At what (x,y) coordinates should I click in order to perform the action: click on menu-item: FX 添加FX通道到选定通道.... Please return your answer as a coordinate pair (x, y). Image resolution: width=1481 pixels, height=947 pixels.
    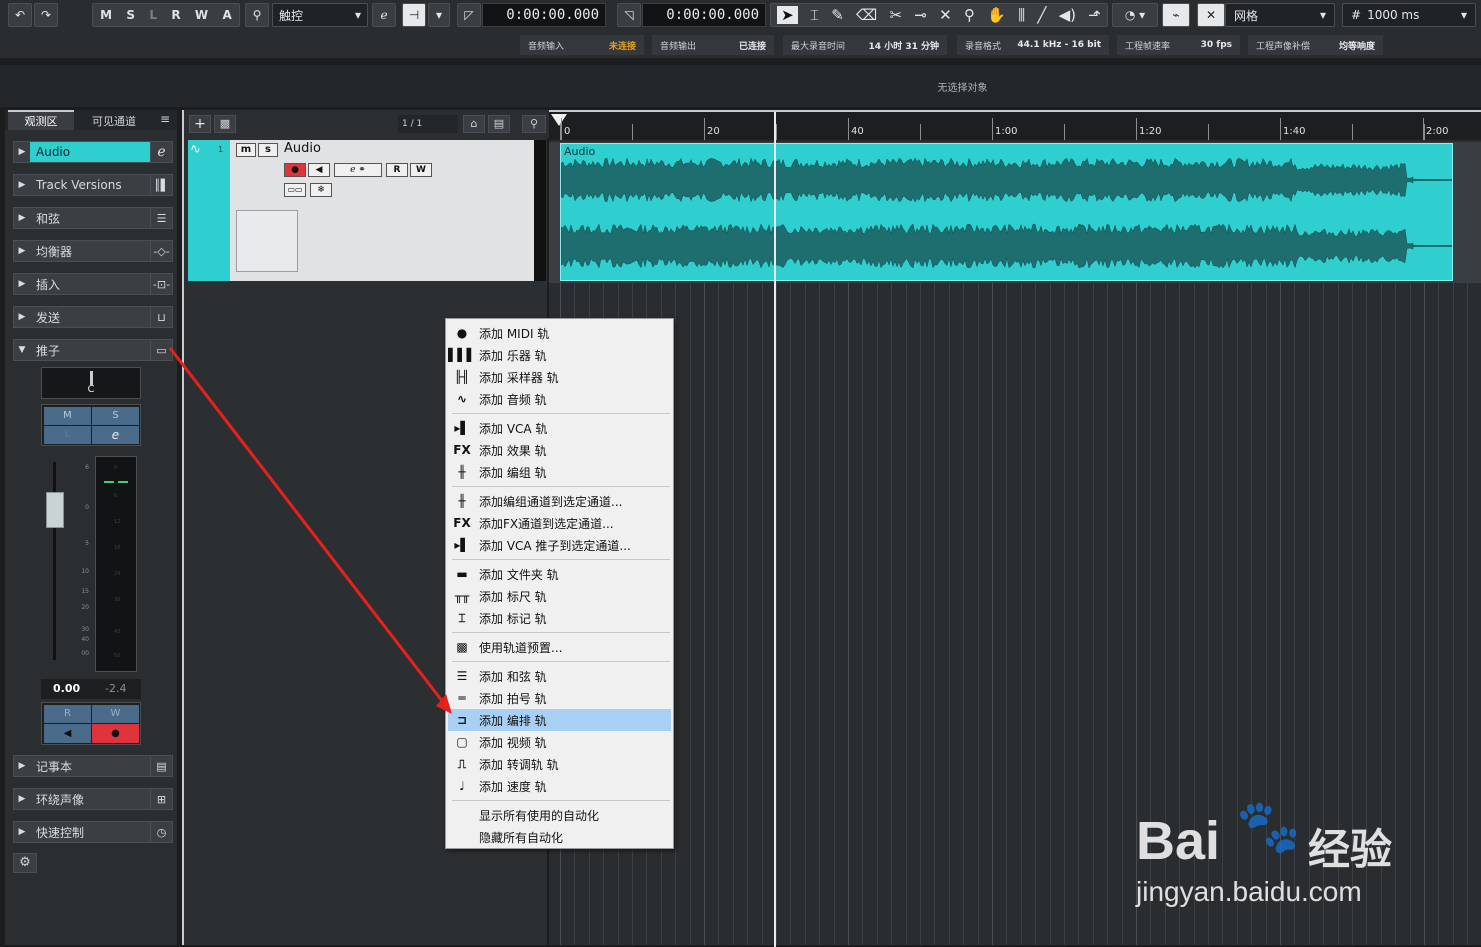
    Looking at the image, I should click on (559, 523).